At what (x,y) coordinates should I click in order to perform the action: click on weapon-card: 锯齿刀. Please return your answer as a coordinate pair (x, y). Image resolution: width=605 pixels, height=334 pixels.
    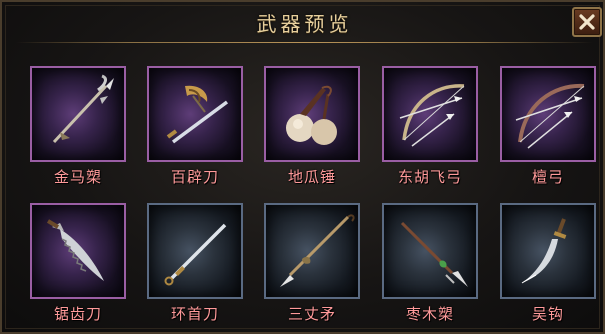
    Looking at the image, I should click on (78, 263).